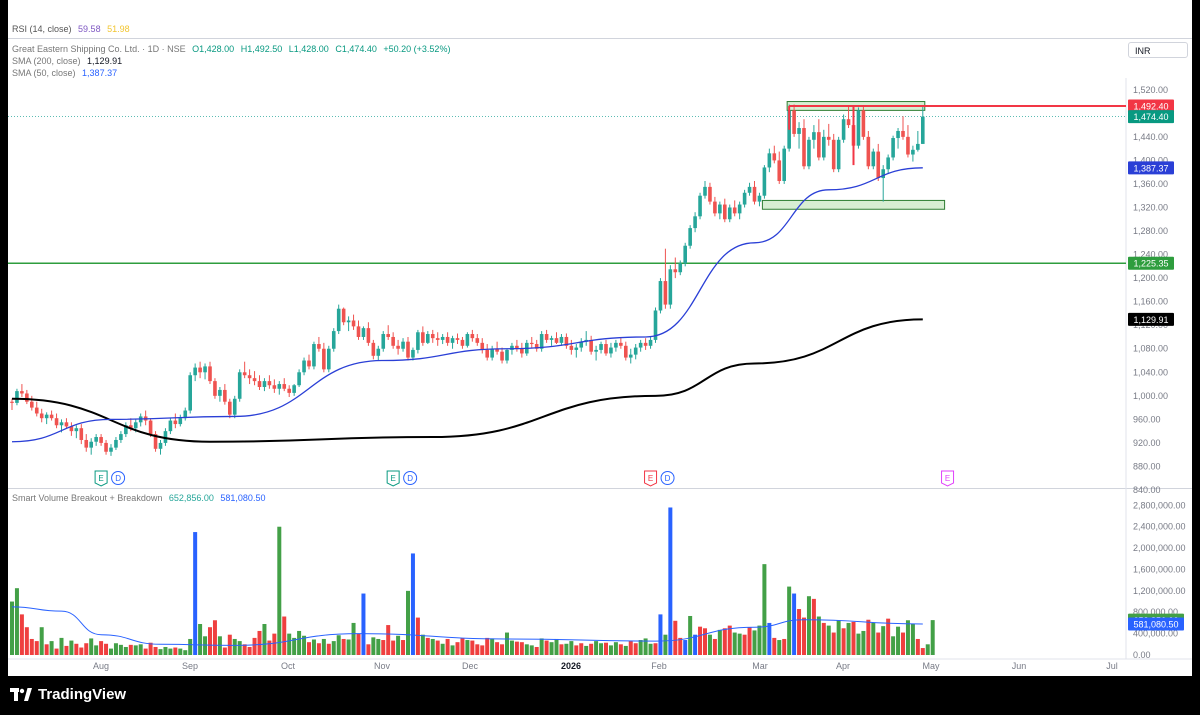 The height and width of the screenshot is (715, 1200). Describe the element at coordinates (1147, 443) in the screenshot. I see `price-tick-label: 920.00` at that location.